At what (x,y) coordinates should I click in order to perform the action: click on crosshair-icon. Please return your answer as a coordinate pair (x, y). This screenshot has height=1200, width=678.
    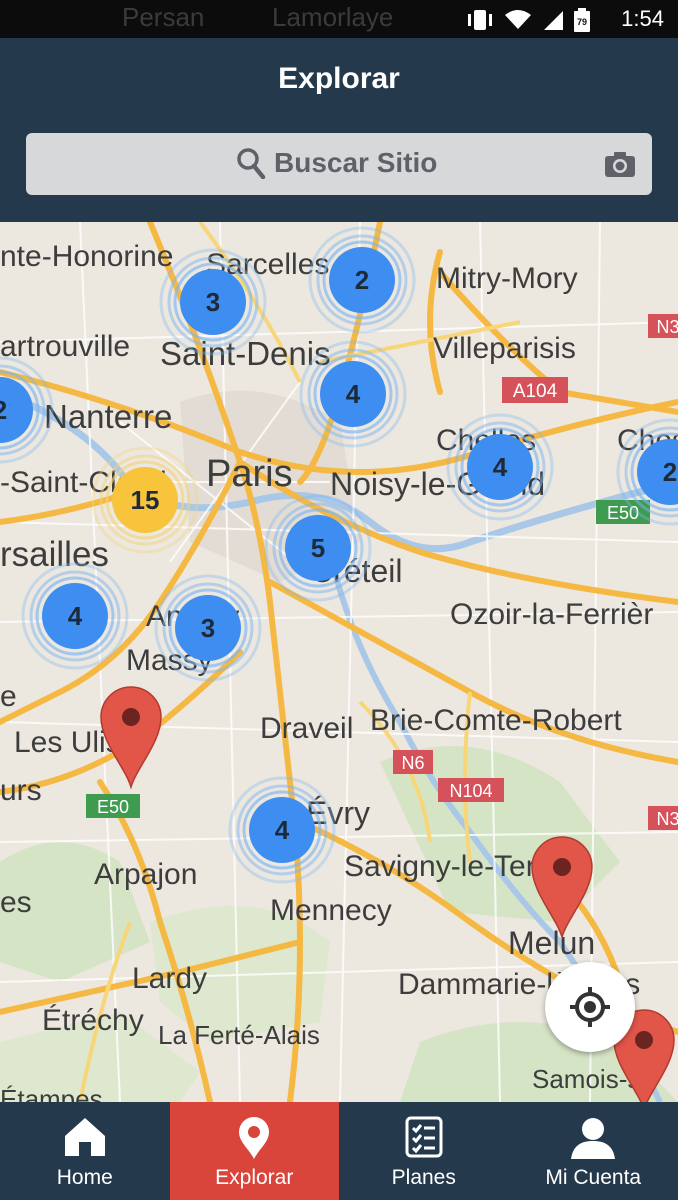
    Looking at the image, I should click on (590, 1007).